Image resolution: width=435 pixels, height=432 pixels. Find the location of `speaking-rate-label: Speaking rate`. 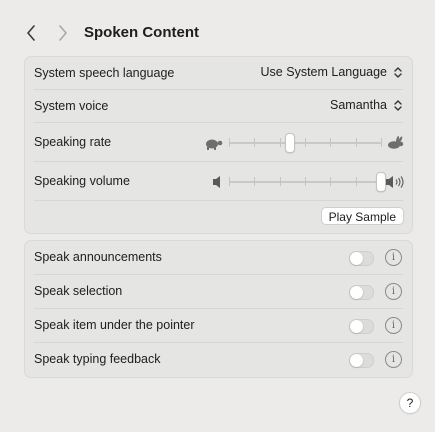

speaking-rate-label: Speaking rate is located at coordinates (73, 142).